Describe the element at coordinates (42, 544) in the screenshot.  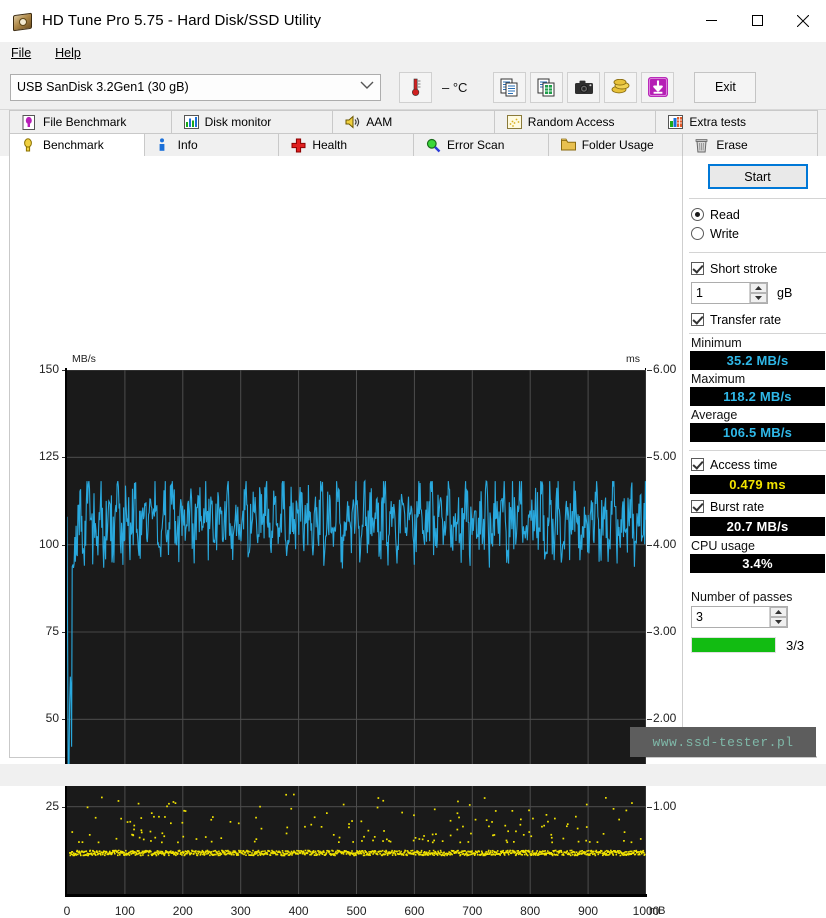
I see `y-axis-tick-label: 100` at that location.